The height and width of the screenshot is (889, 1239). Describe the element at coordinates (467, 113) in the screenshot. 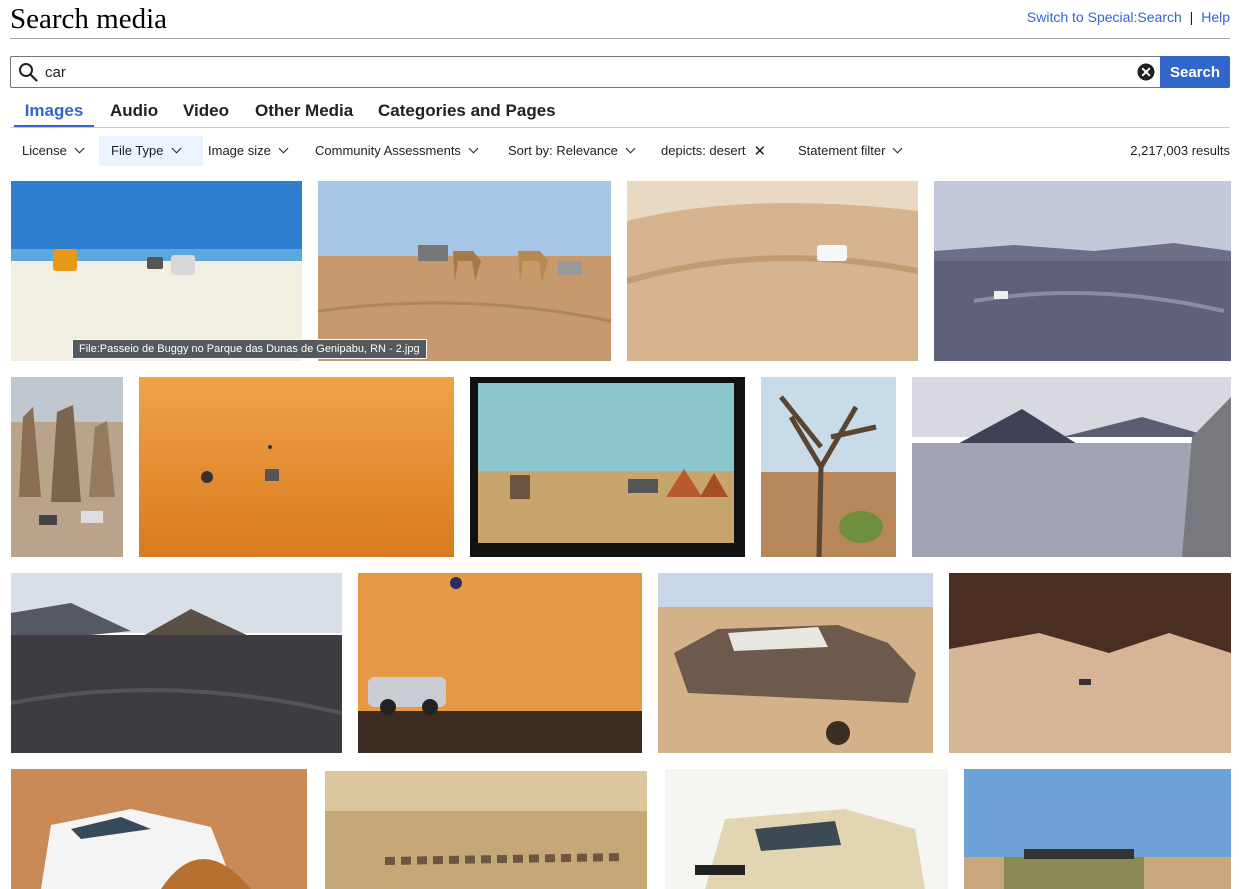

I see `tab-categories-and-pages: Categories and Pages` at that location.